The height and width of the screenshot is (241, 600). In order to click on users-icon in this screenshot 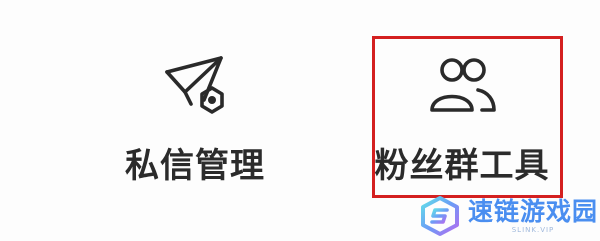, I will do `click(463, 85)`.